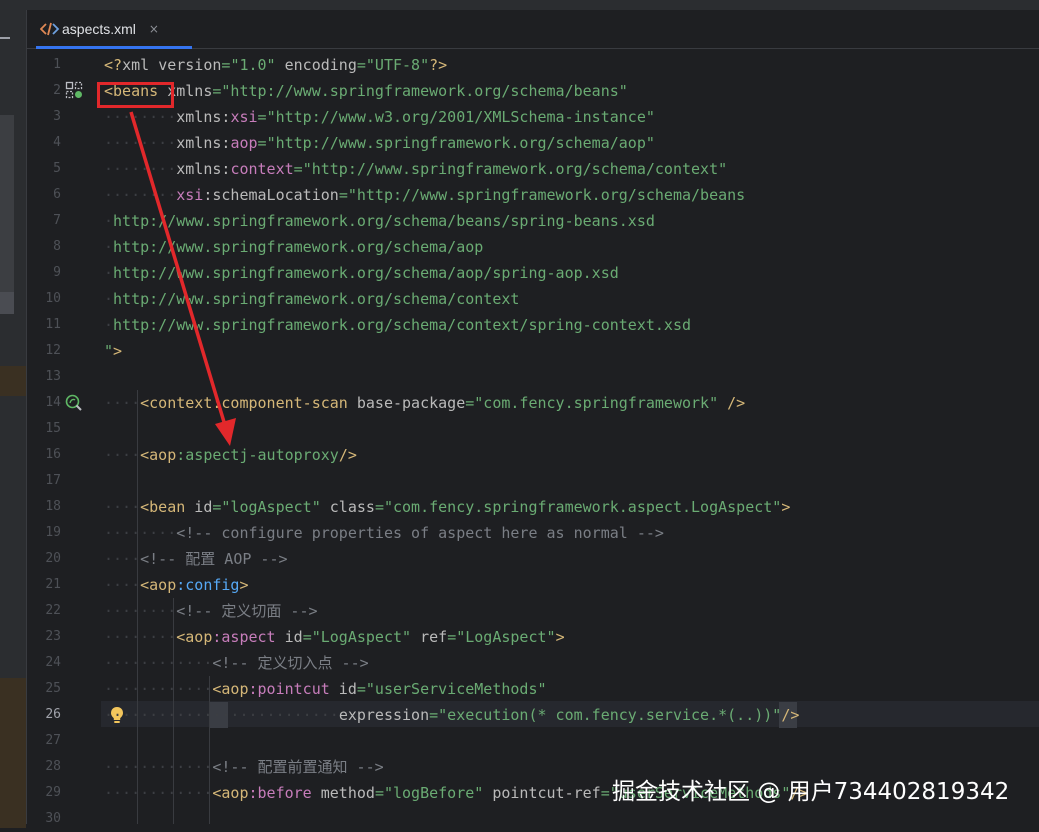 The image size is (1039, 832). Describe the element at coordinates (57, 194) in the screenshot. I see `line-number: 6` at that location.